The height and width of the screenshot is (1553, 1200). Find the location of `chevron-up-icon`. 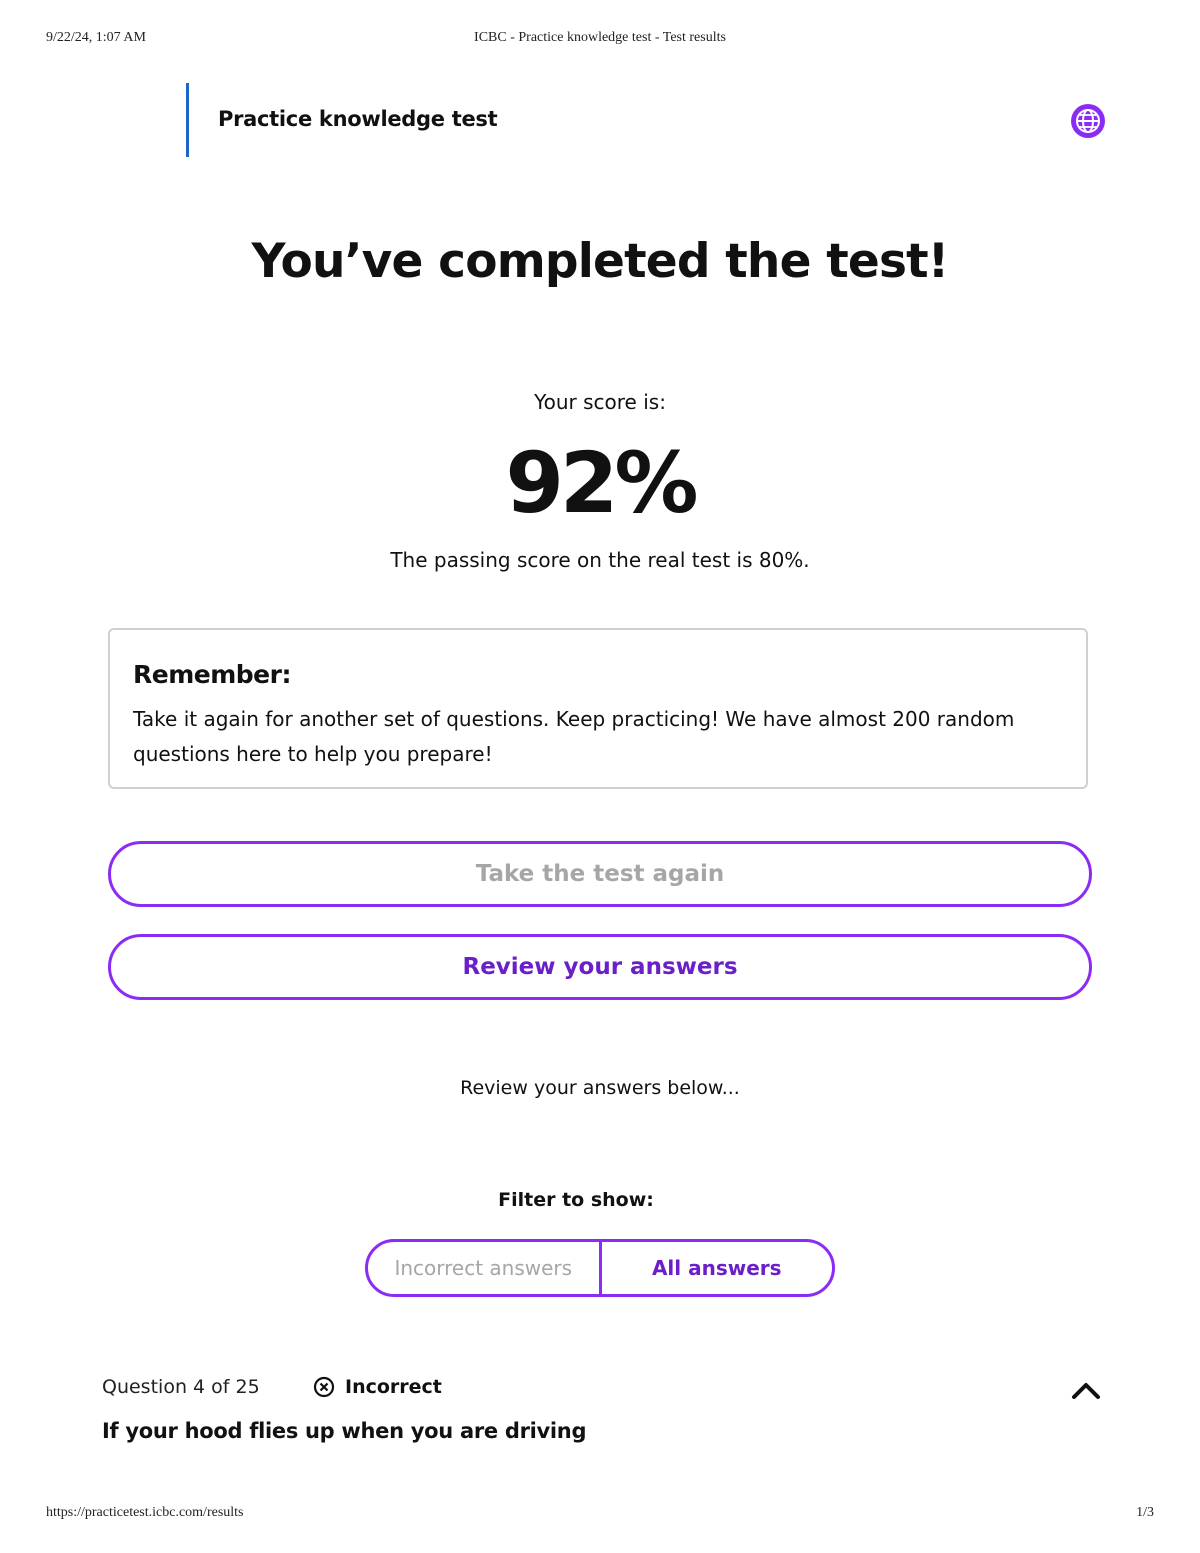

chevron-up-icon is located at coordinates (1086, 1390).